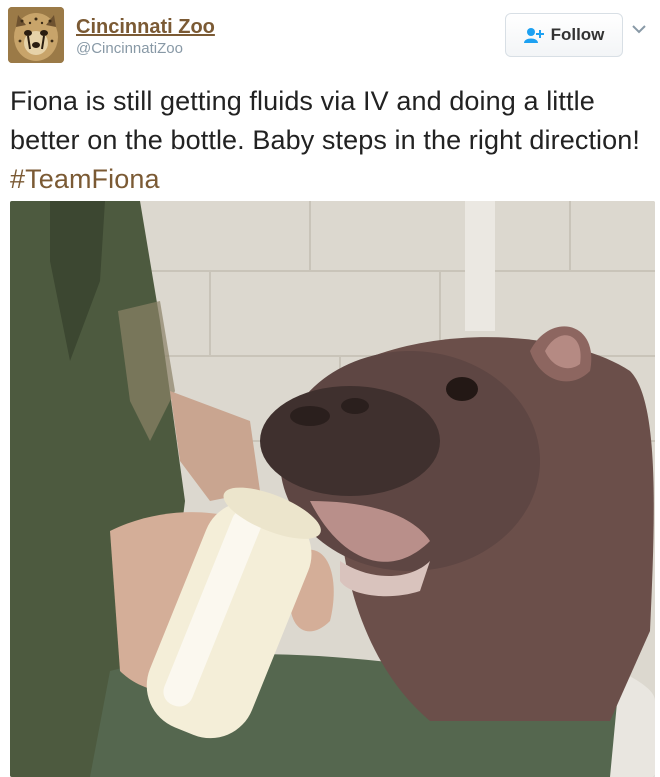 The width and height of the screenshot is (660, 777). What do you see at coordinates (533, 35) in the screenshot?
I see `add-user-icon` at bounding box center [533, 35].